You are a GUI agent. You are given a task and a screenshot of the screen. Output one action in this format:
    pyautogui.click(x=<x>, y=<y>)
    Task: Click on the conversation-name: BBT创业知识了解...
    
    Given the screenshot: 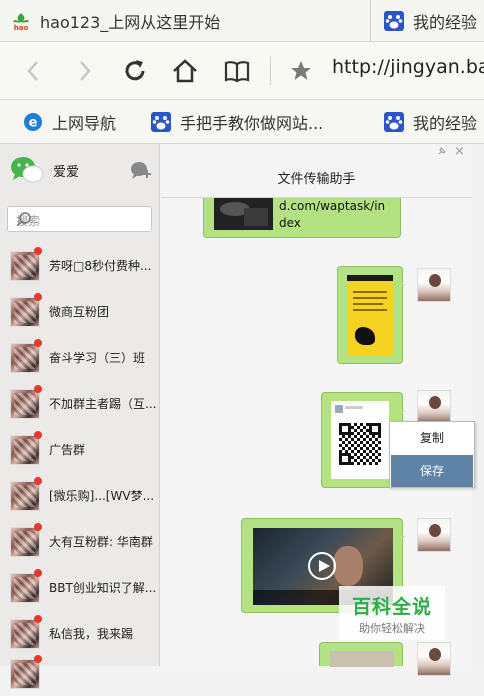 What is the action you would take?
    pyautogui.click(x=103, y=588)
    